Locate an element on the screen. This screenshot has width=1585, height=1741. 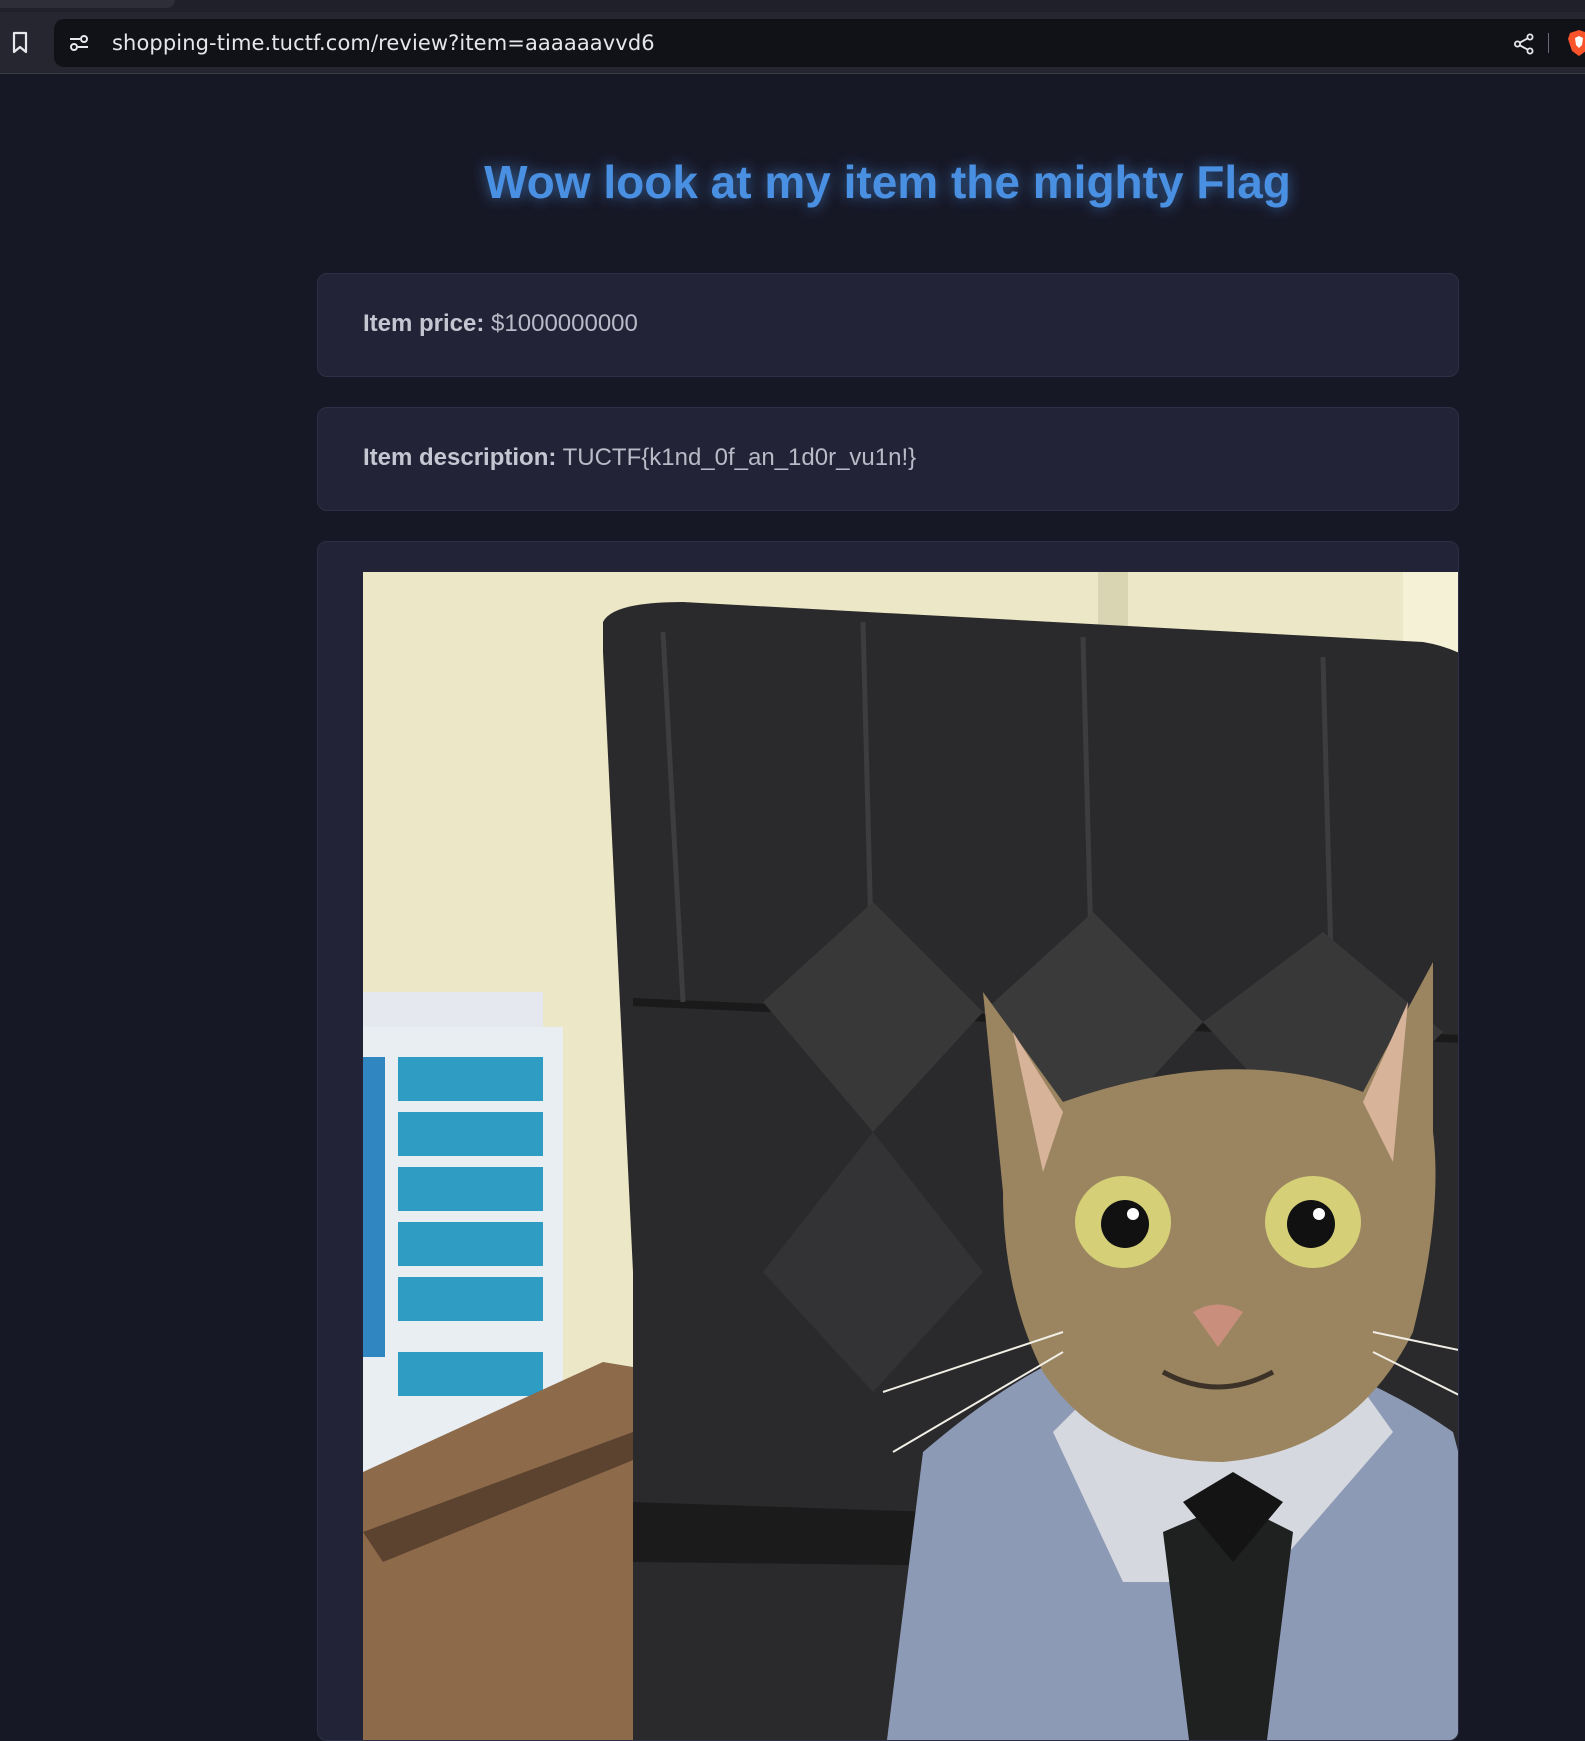
brave-shield-icon is located at coordinates (1576, 43).